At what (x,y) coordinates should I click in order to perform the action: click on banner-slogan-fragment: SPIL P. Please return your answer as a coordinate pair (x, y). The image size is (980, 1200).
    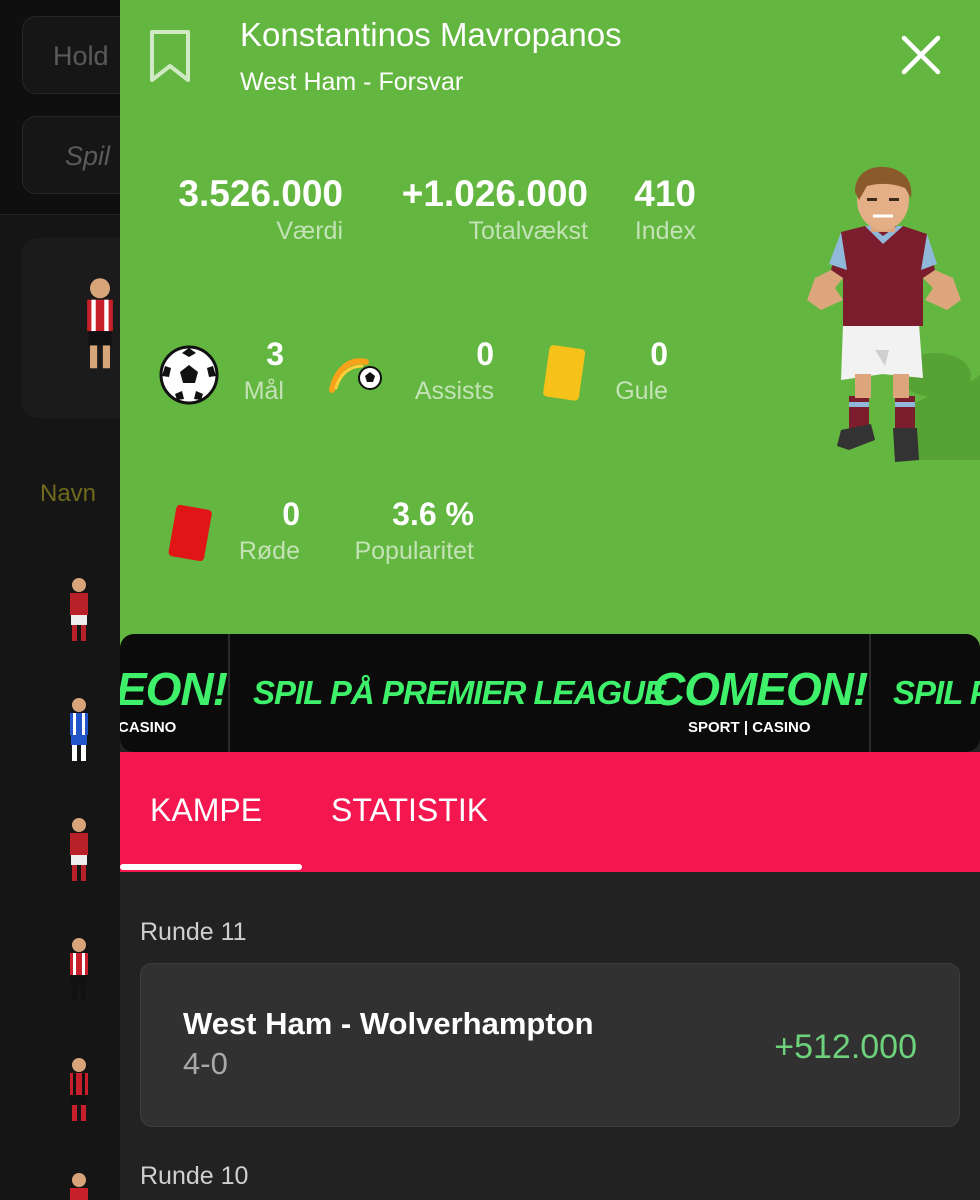
    Looking at the image, I should click on (936, 692).